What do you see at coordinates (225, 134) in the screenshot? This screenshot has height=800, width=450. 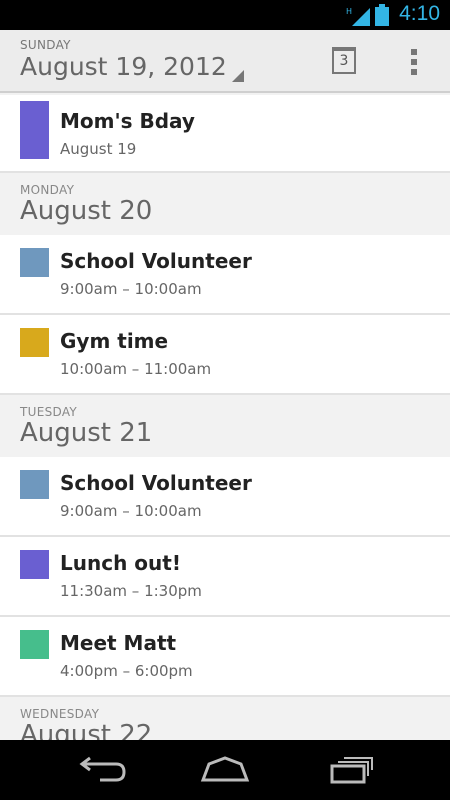 I see `event-row: Mom's Bday August 19` at bounding box center [225, 134].